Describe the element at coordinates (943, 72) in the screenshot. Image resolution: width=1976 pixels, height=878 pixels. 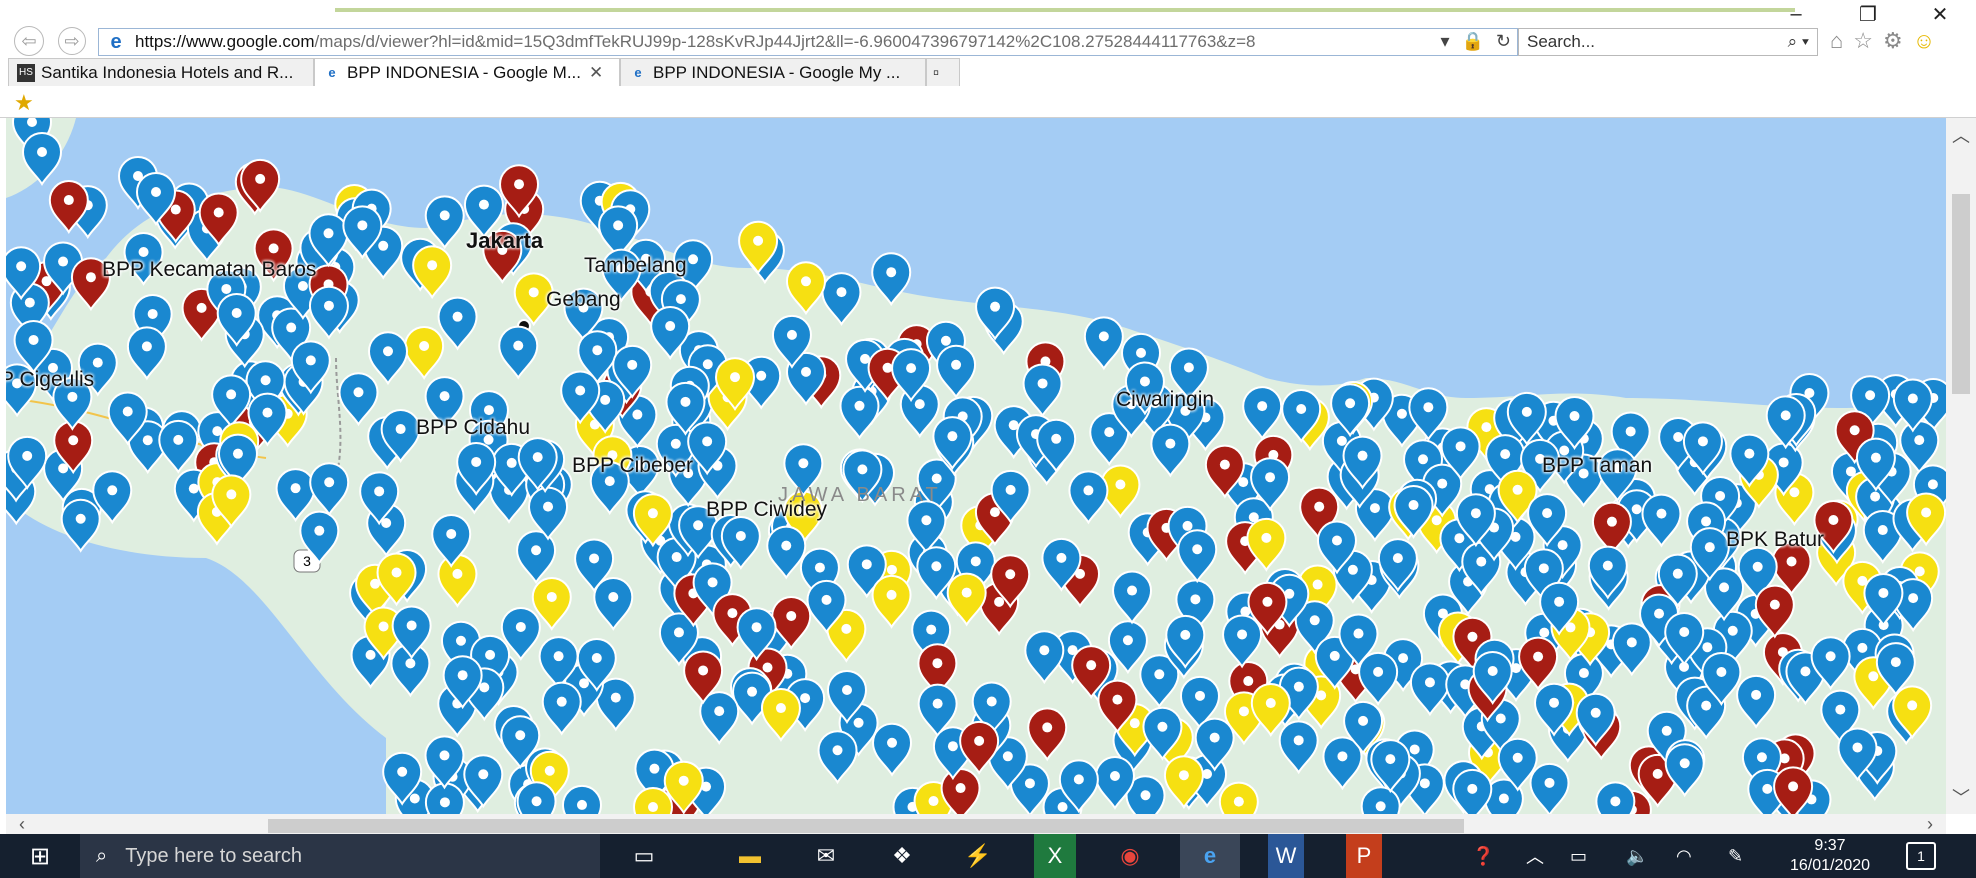
I see `new-tab-button: ▫` at that location.